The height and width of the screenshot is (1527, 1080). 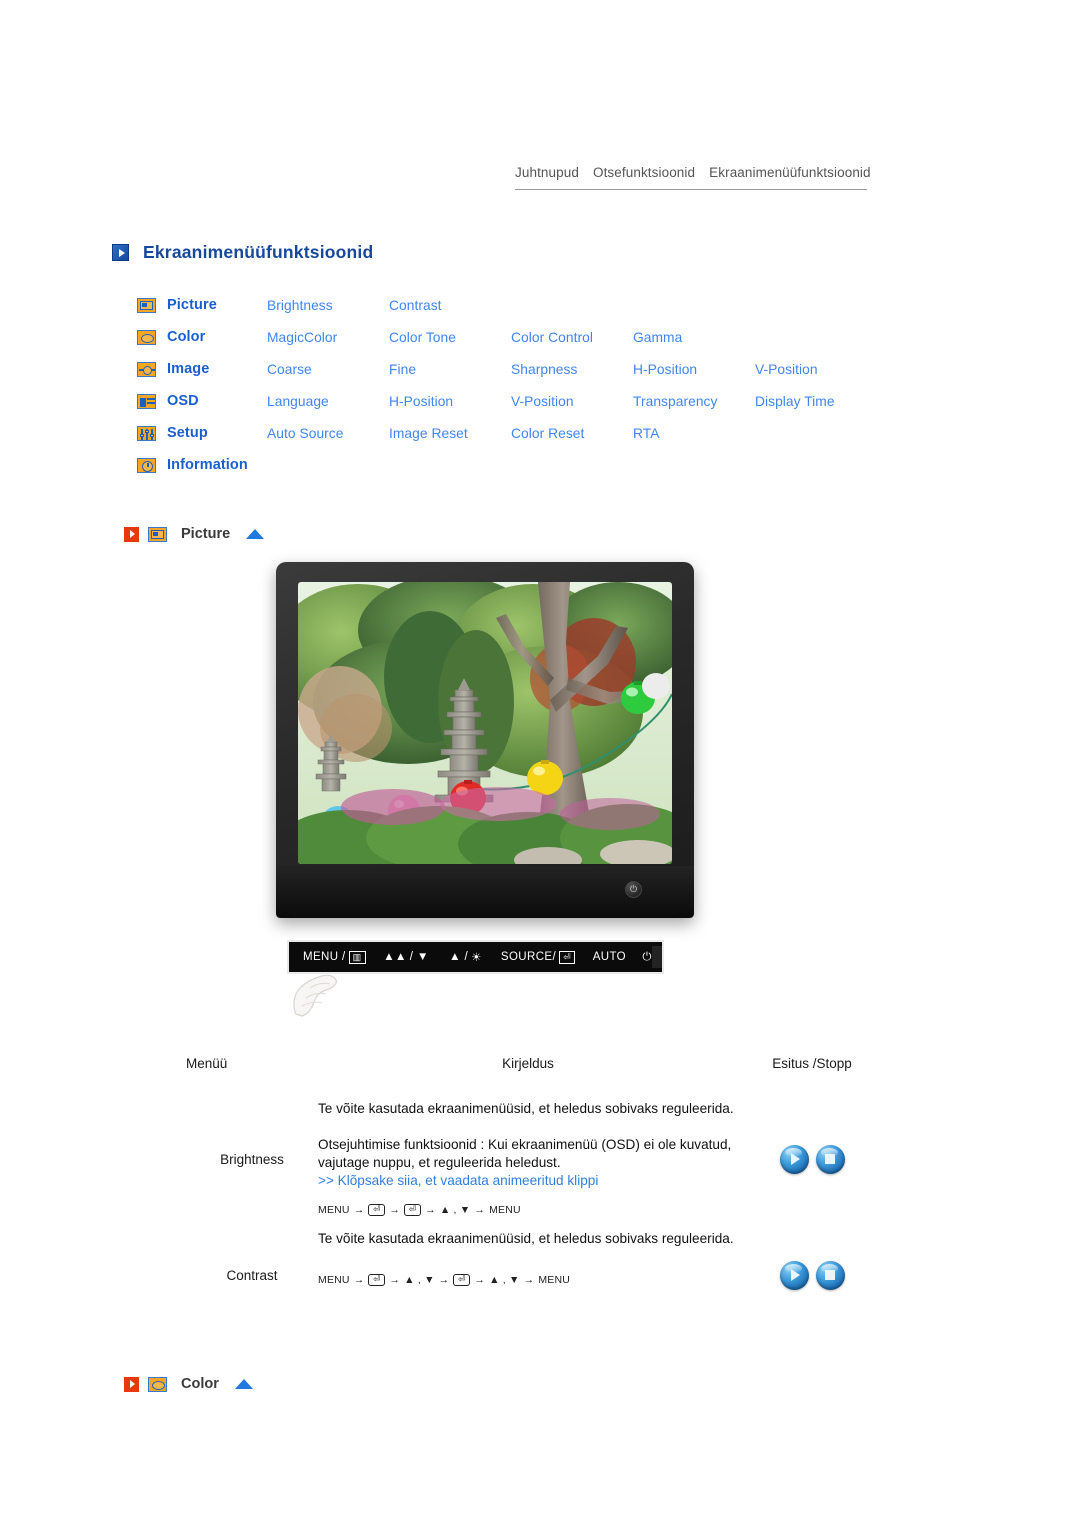 I want to click on section-header-color: Color, so click(x=188, y=1384).